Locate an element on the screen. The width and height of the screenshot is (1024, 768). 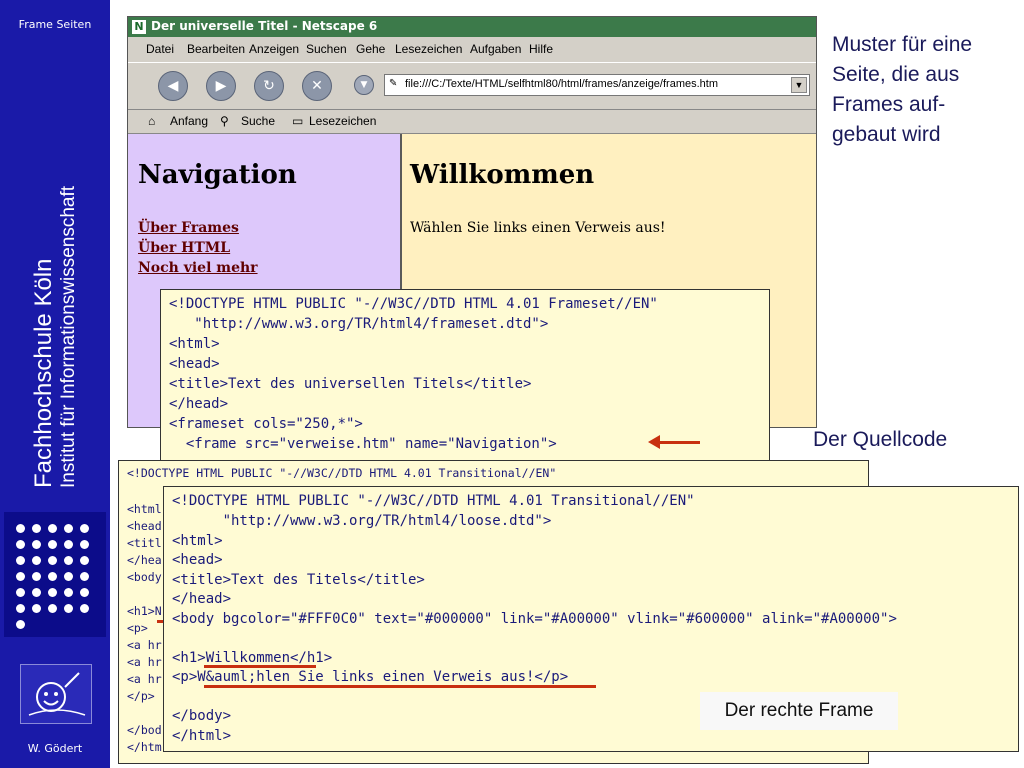
underline-willkommen is located at coordinates (260, 666).